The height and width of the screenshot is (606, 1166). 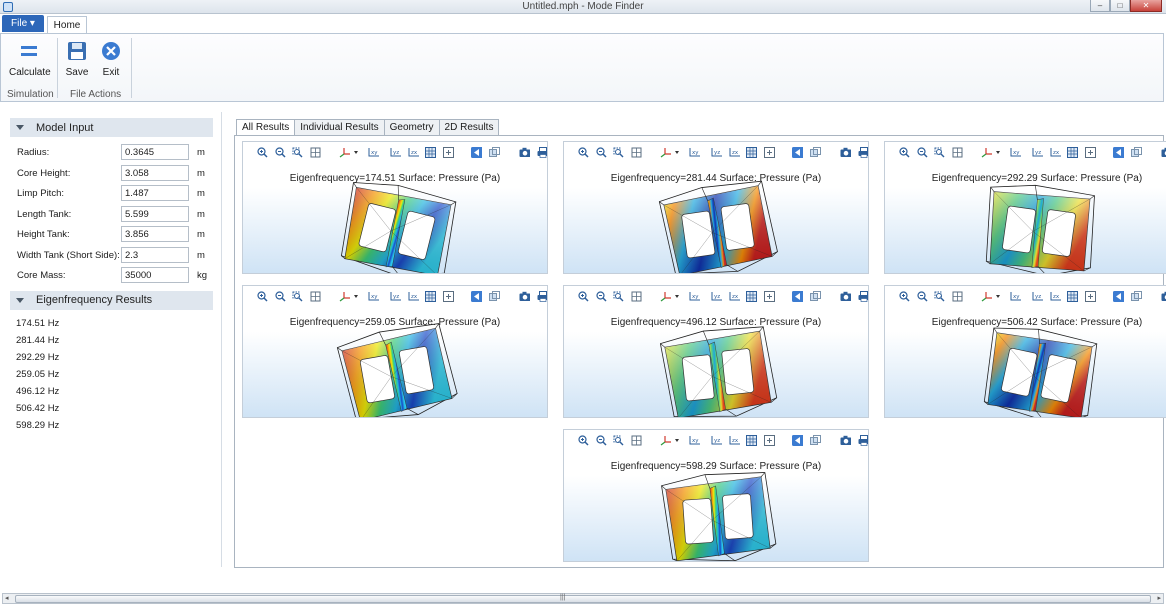 I want to click on file-menu-button: File ▾, so click(x=23, y=23).